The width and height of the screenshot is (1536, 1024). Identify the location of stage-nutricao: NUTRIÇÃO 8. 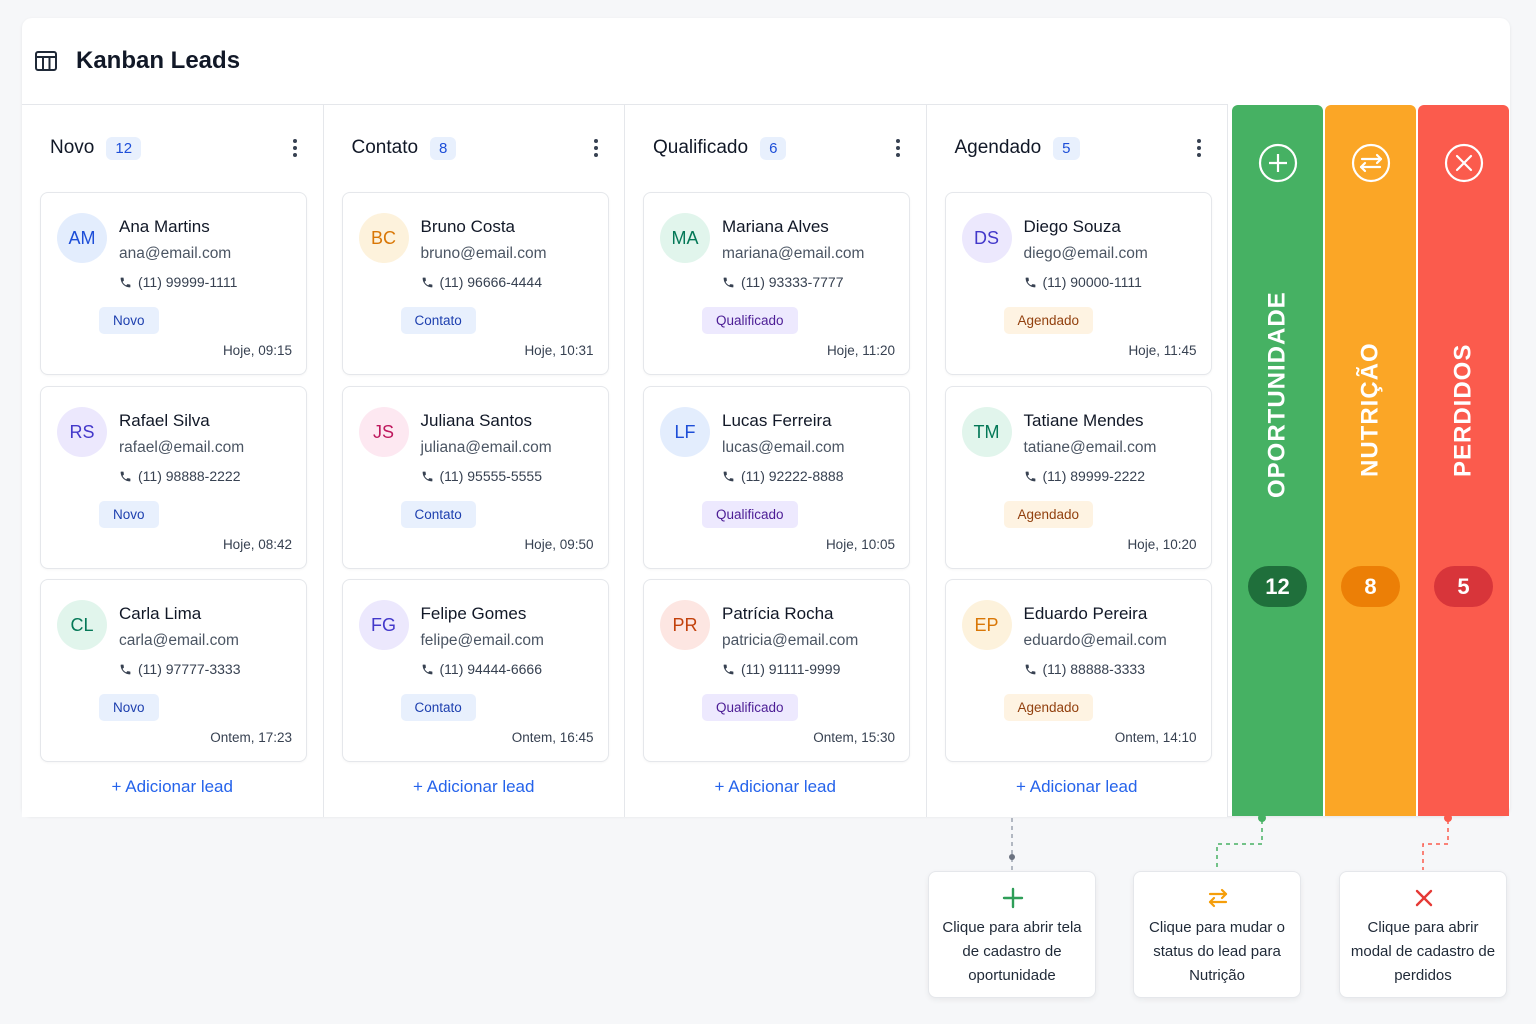
(1370, 460).